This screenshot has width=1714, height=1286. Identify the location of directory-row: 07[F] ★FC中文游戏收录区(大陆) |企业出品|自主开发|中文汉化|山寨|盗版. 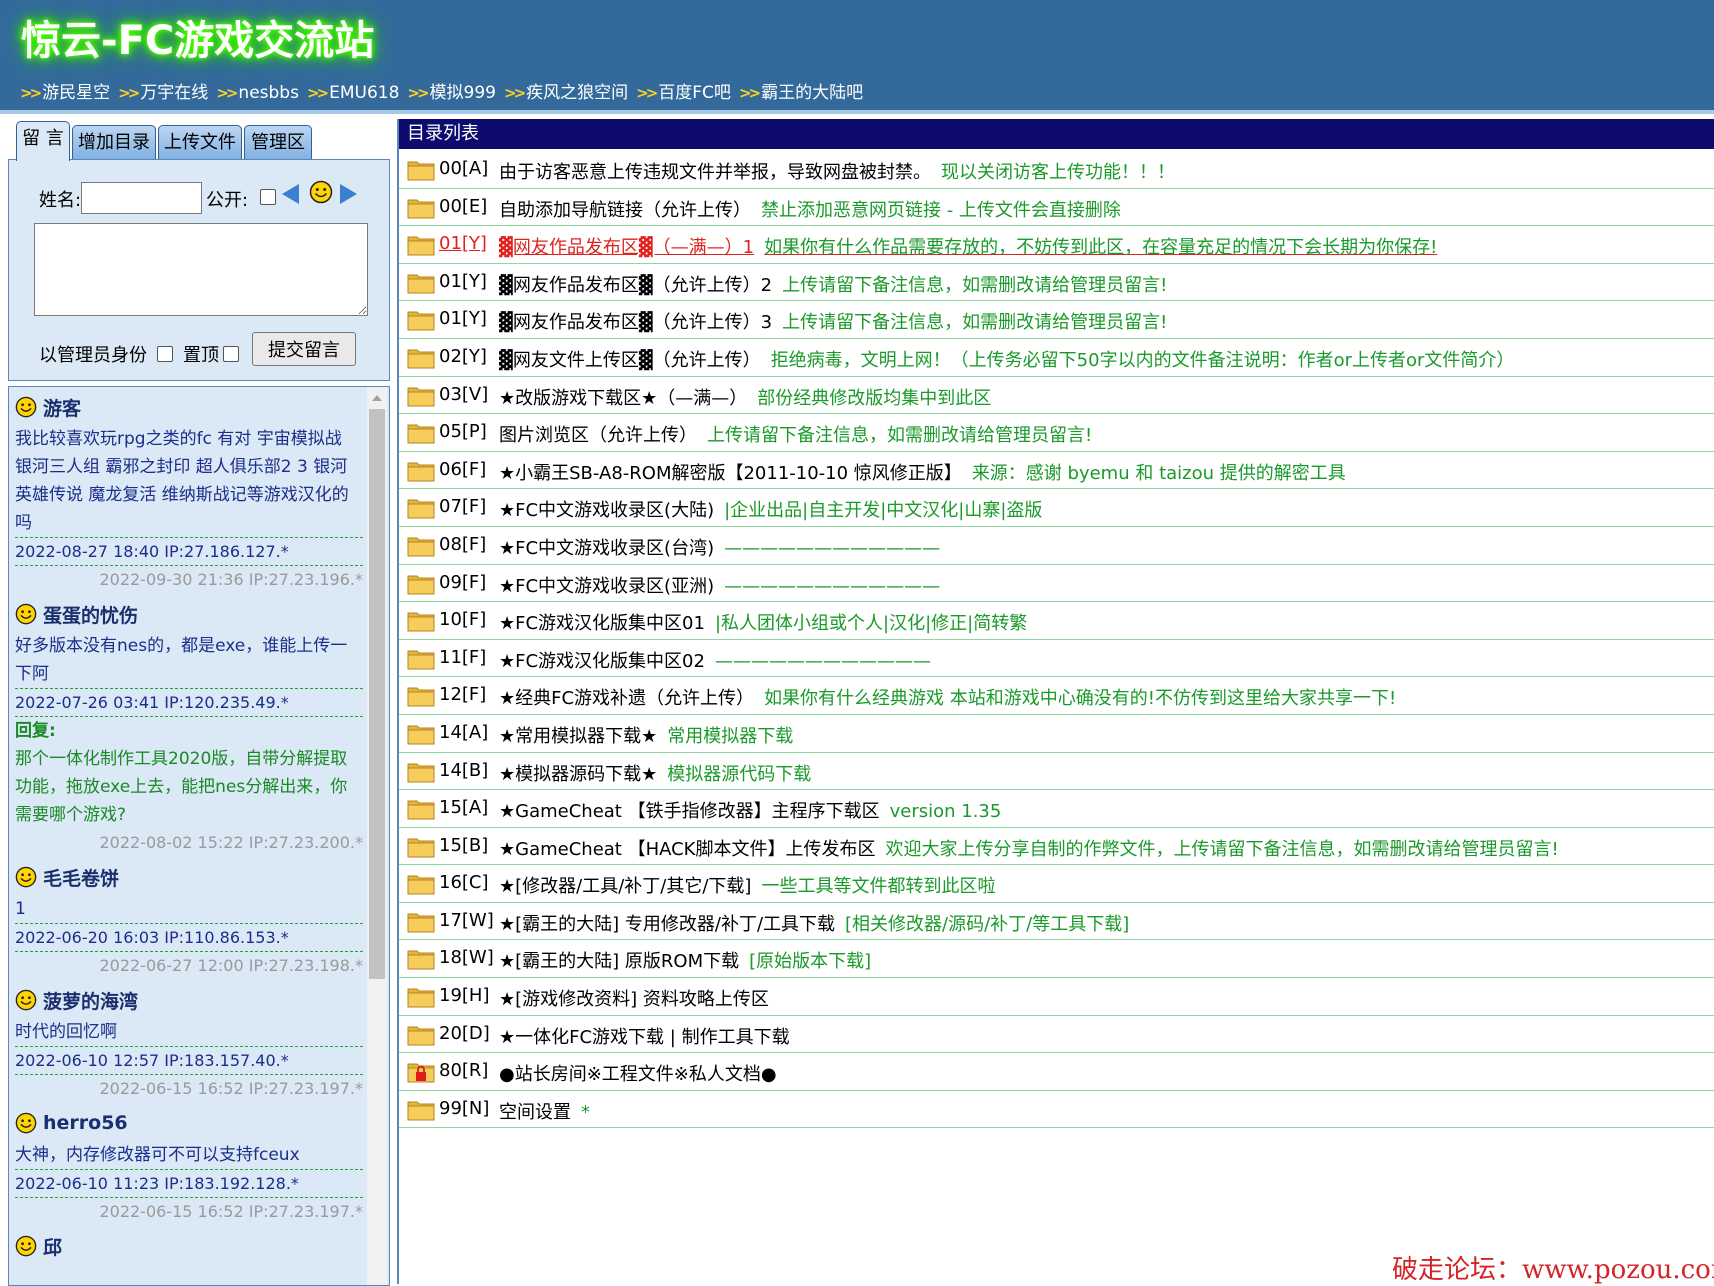
(1056, 508).